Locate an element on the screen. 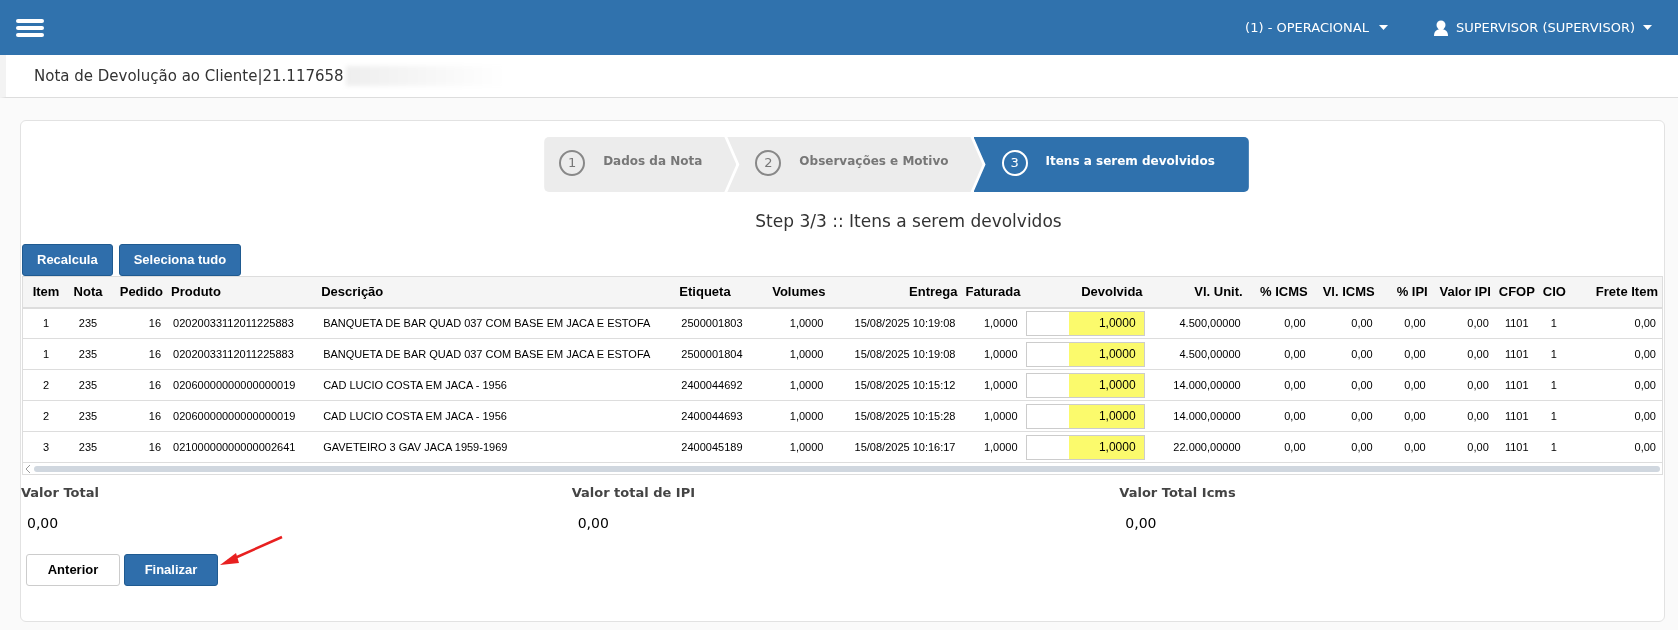  wizard-step: 3 Itens a serem devolvidos is located at coordinates (1111, 164).